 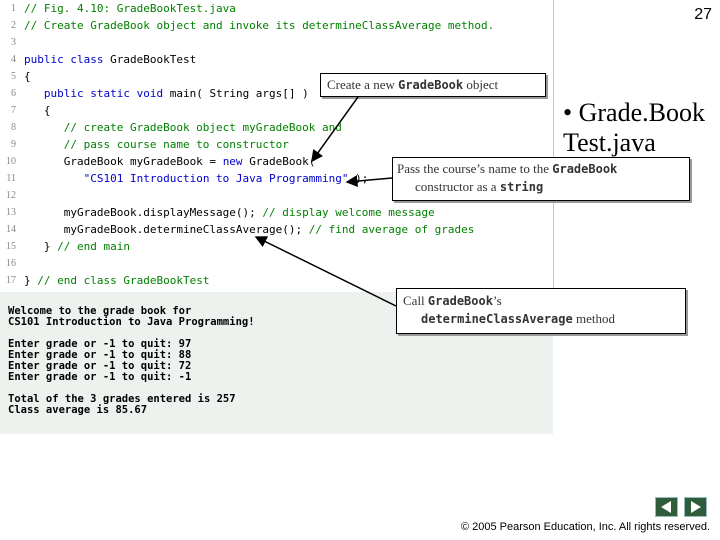 I want to click on code-text: // pass course name to constructor, so click(x=156, y=144).